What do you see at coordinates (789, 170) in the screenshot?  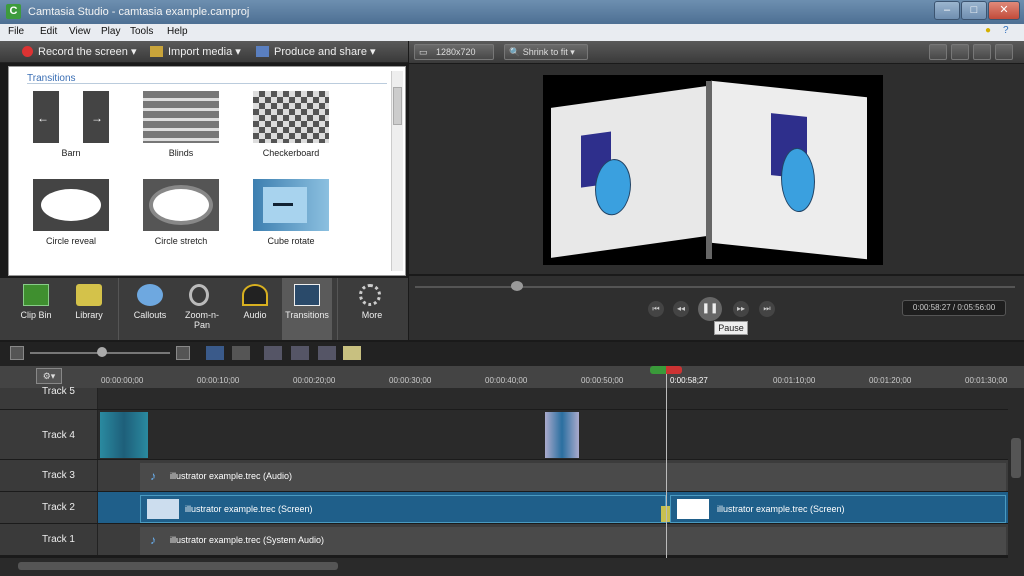 I see `cube-right-face` at bounding box center [789, 170].